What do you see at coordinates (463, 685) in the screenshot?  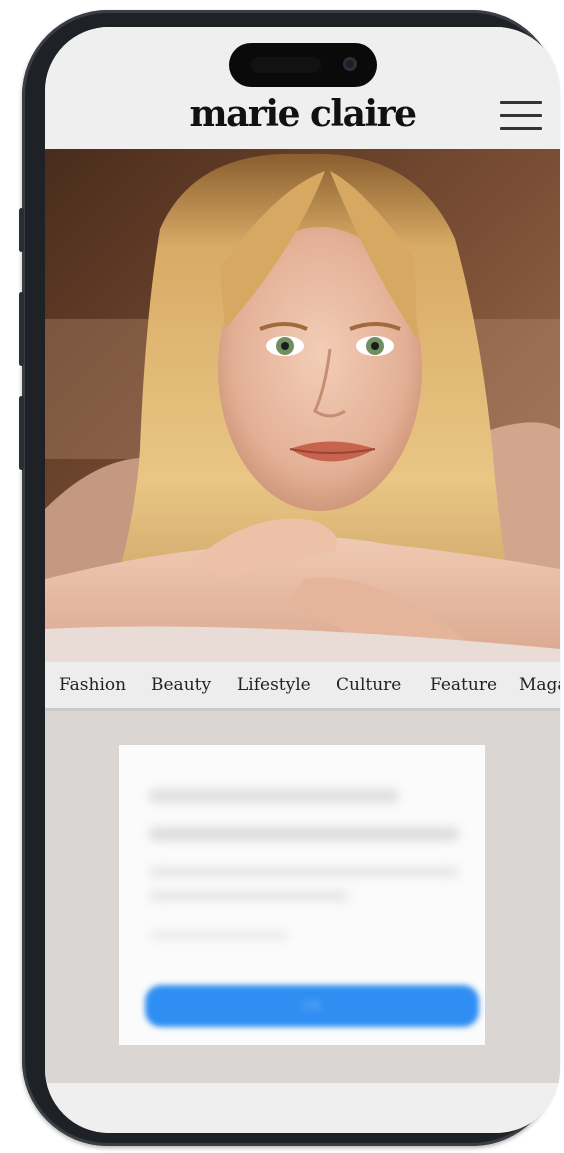 I see `nav-item-feature: Feature` at bounding box center [463, 685].